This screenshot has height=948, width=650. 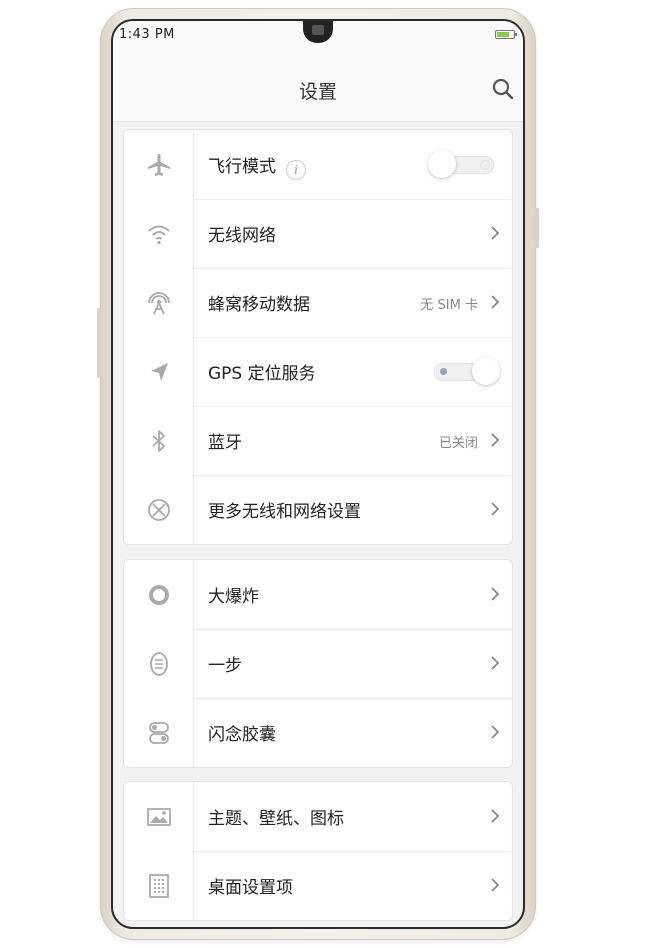 What do you see at coordinates (537, 228) in the screenshot?
I see `power-button` at bounding box center [537, 228].